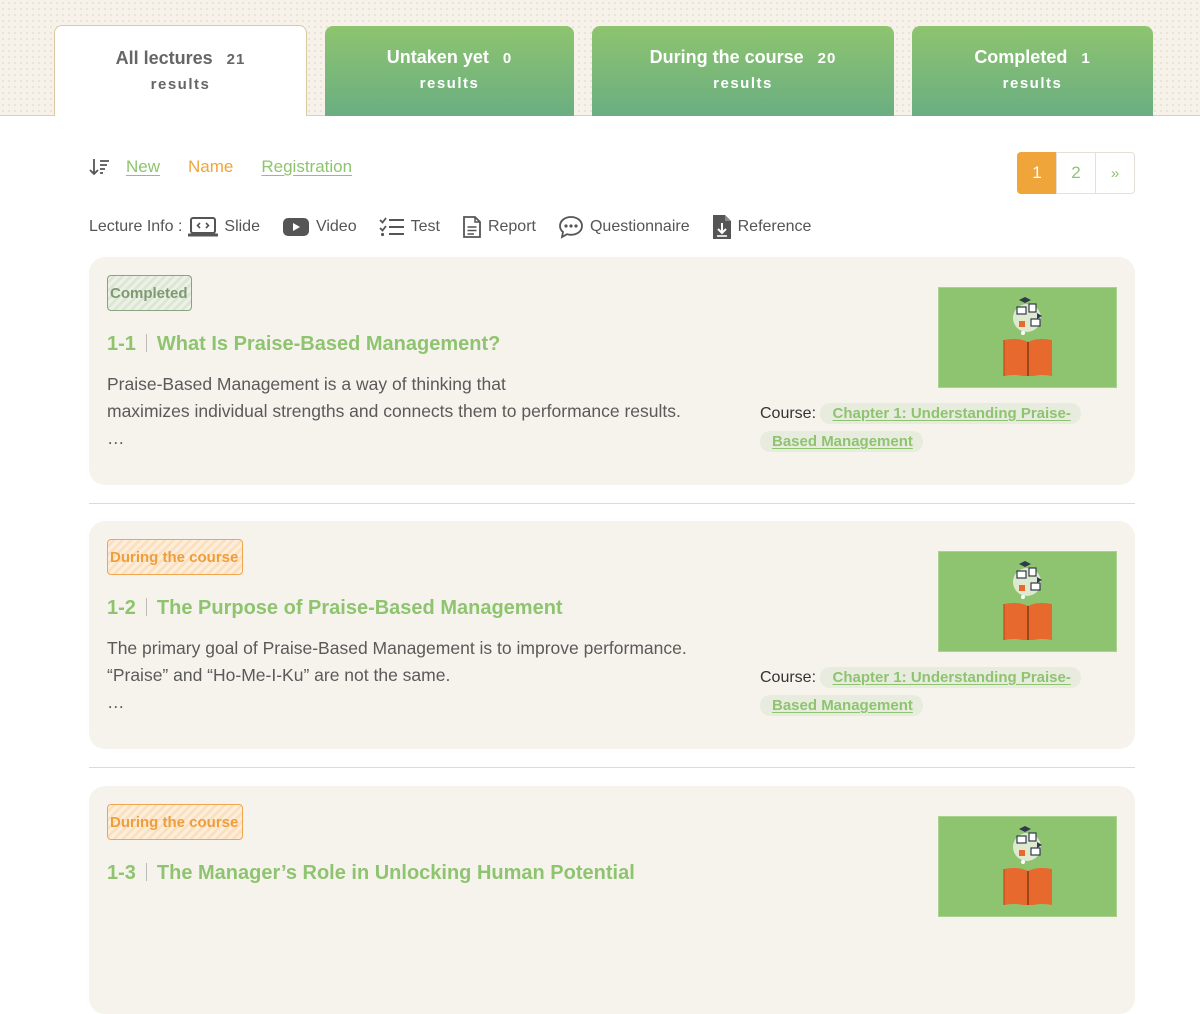 Image resolution: width=1200 pixels, height=1014 pixels. Describe the element at coordinates (328, 344) in the screenshot. I see `lecture-title-text: What Is Praise-Based Management?` at that location.